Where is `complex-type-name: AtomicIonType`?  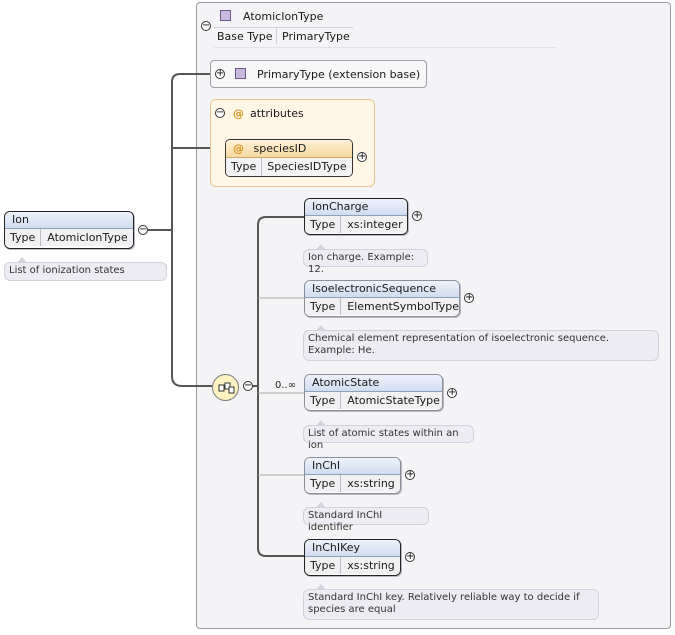
complex-type-name: AtomicIonType is located at coordinates (283, 16).